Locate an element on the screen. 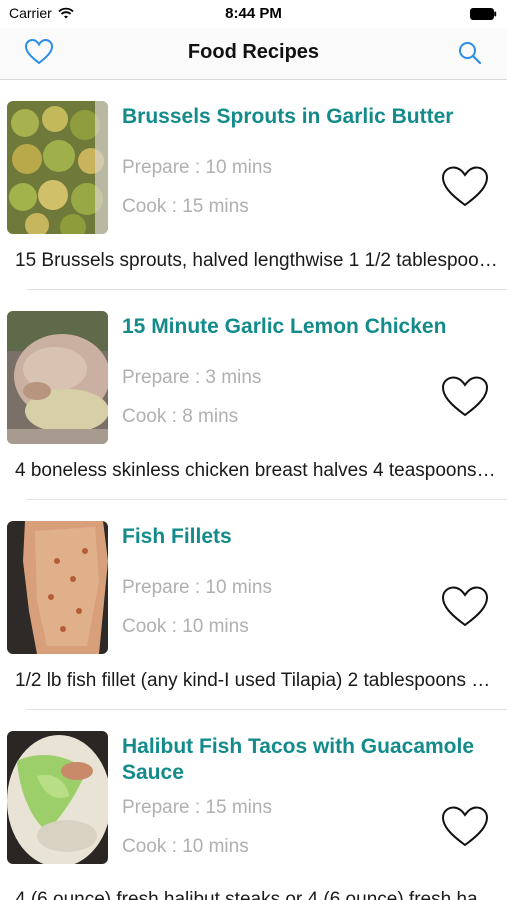 The image size is (507, 900). recipe-title: Brussels Sprouts in Garlic Butter is located at coordinates (288, 116).